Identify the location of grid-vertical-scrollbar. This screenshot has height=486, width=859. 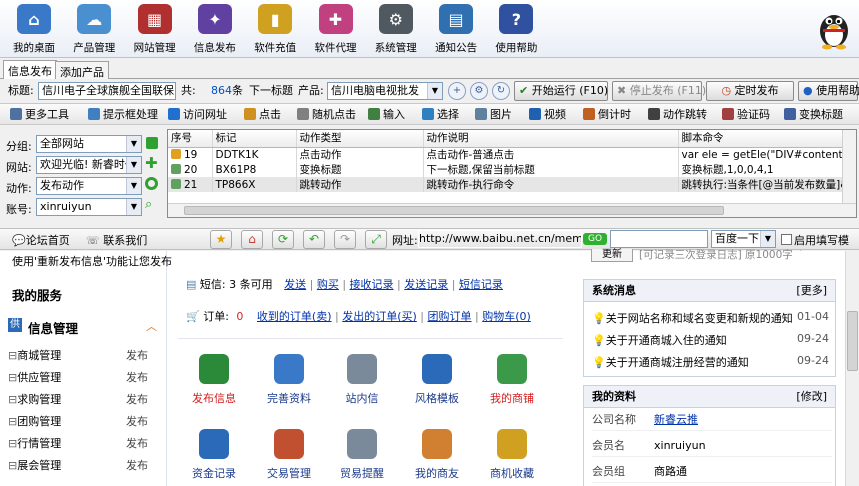
(849, 166).